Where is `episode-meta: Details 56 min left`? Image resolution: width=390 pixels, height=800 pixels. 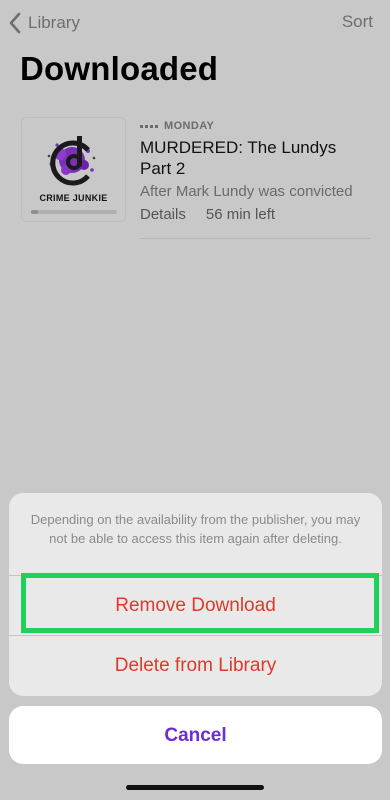
episode-meta: Details 56 min left is located at coordinates (257, 214).